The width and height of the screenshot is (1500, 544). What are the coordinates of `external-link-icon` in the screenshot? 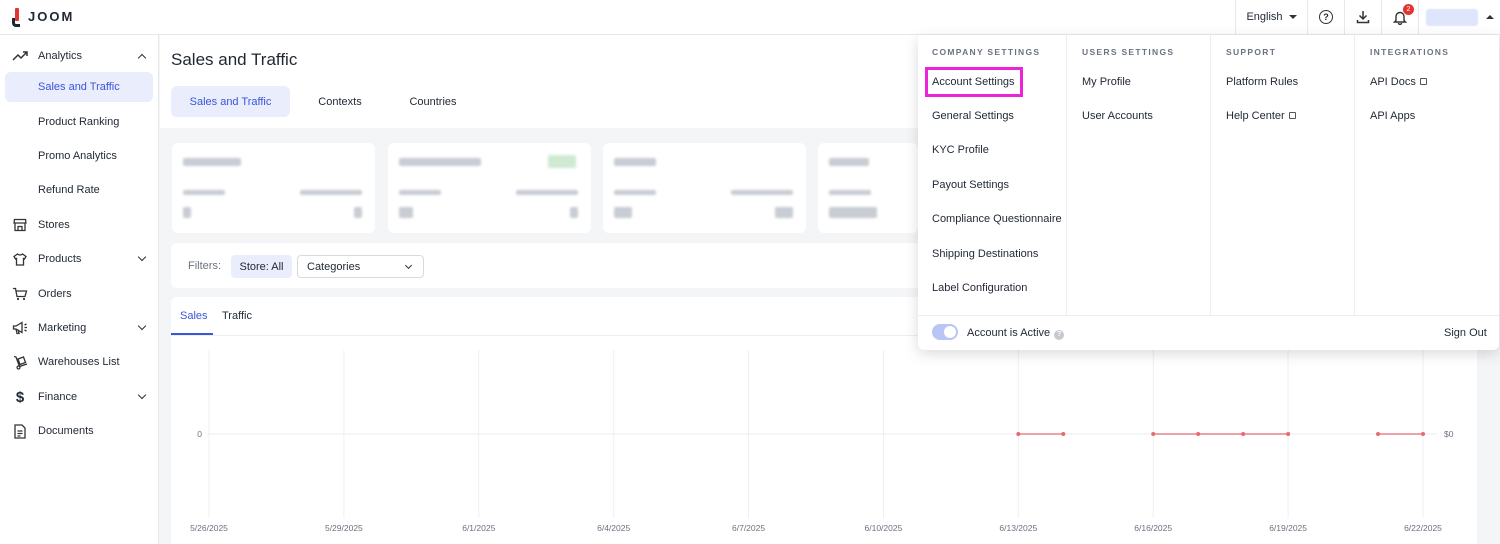 It's located at (1292, 115).